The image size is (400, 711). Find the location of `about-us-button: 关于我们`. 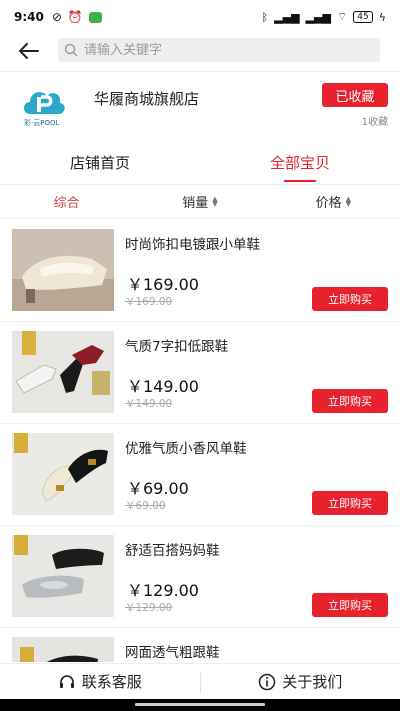

about-us-button: 关于我们 is located at coordinates (300, 681).